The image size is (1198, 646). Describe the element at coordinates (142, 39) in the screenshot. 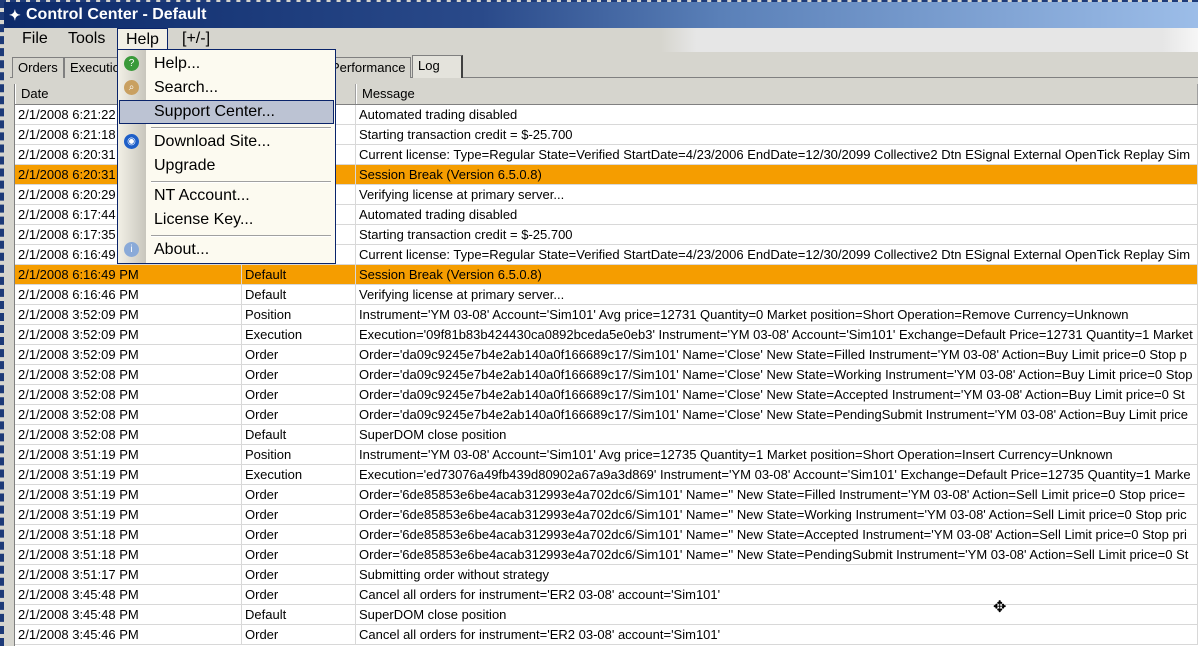

I see `menu-help: Help` at that location.